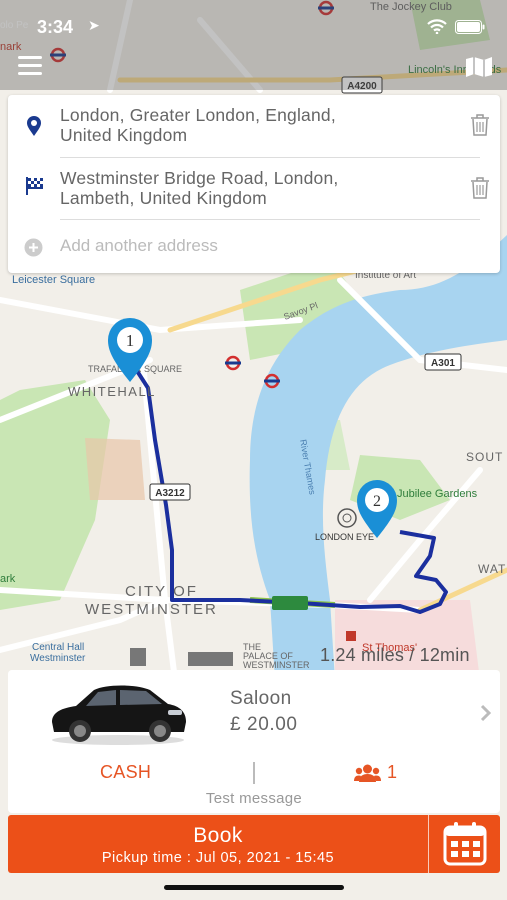 Image resolution: width=507 pixels, height=900 pixels. I want to click on vehicle-name: Saloon, so click(261, 698).